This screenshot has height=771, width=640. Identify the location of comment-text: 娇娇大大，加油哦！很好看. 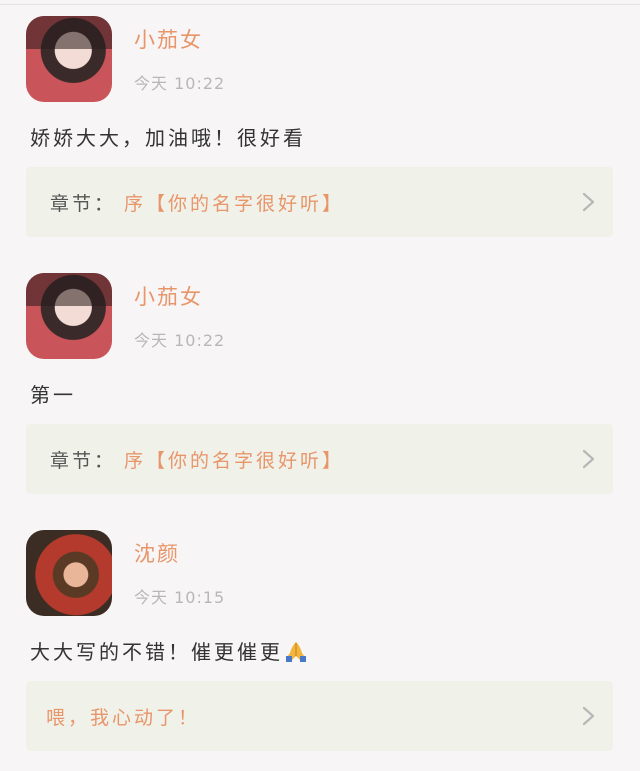
(168, 138).